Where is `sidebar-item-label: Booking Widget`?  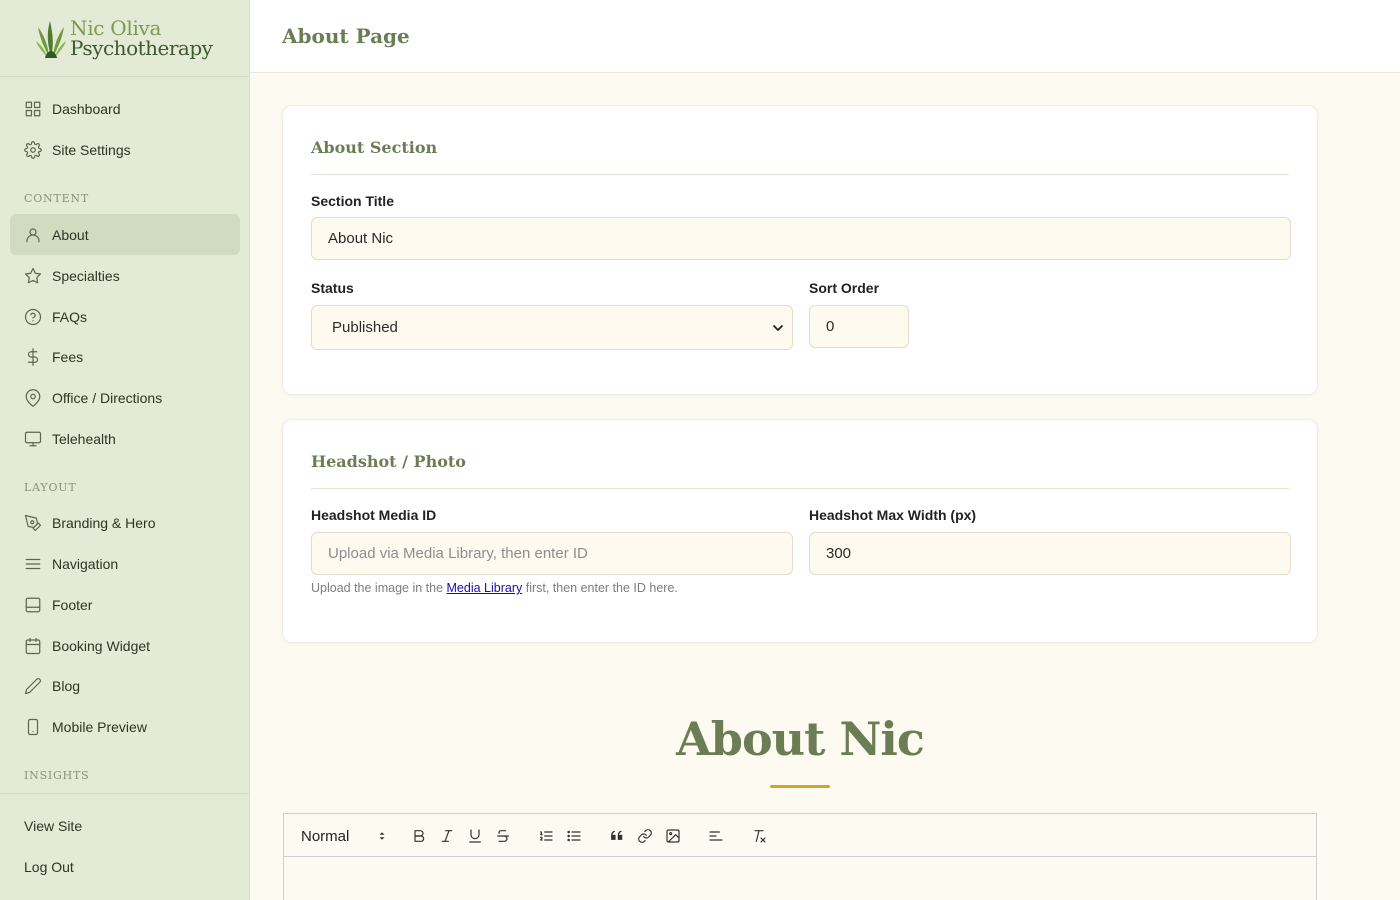
sidebar-item-label: Booking Widget is located at coordinates (101, 645).